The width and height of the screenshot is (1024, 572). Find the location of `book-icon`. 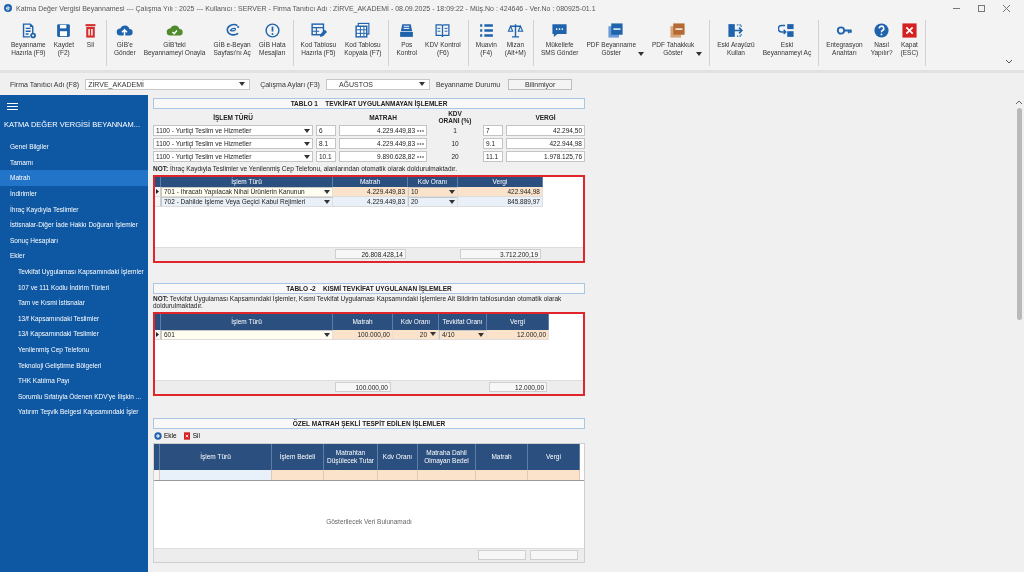

book-icon is located at coordinates (443, 30).